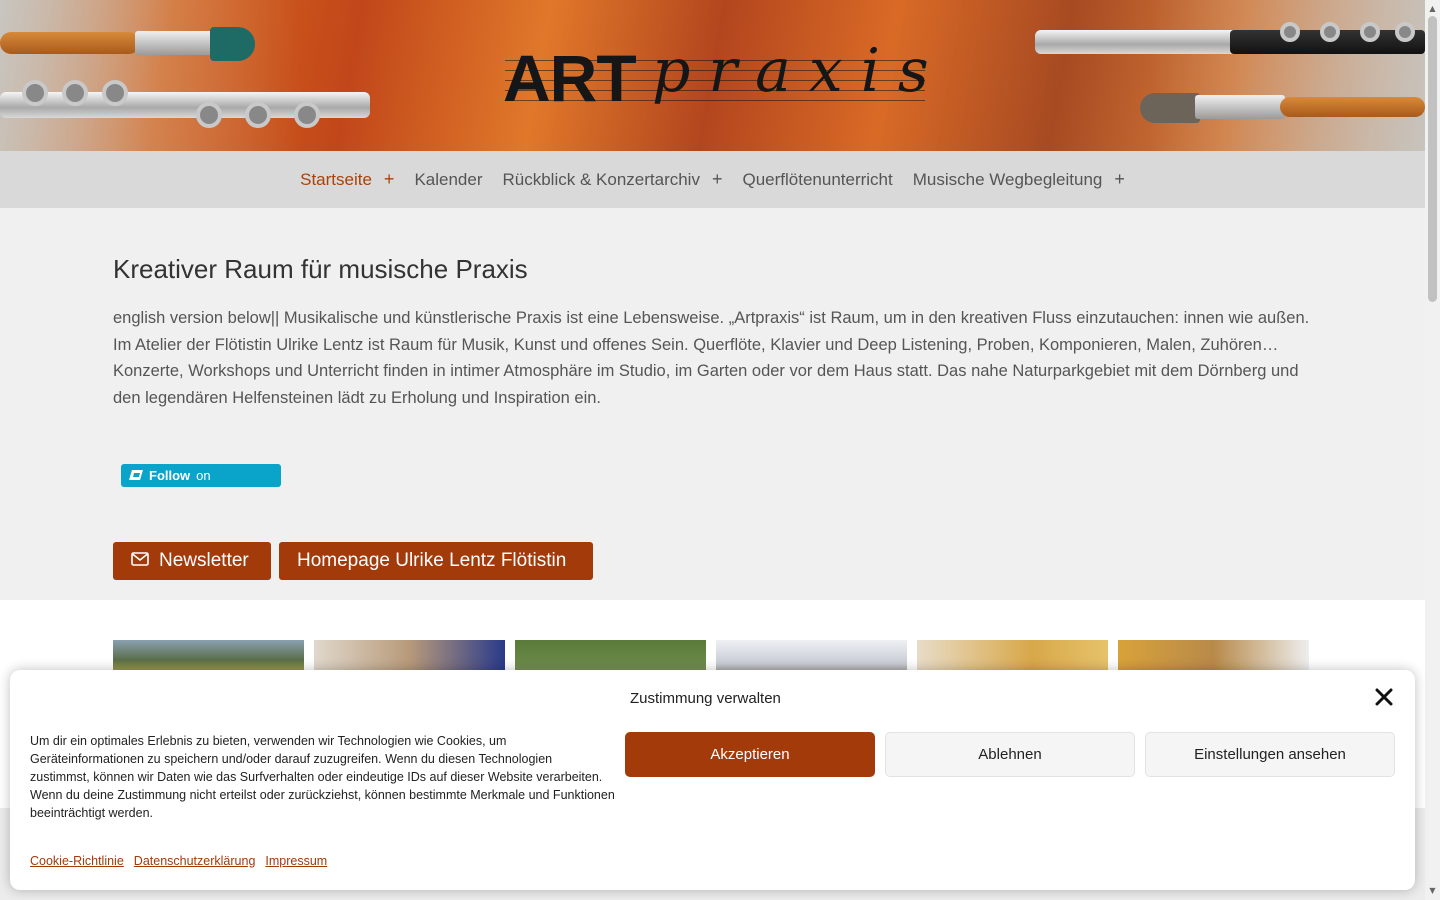  Describe the element at coordinates (77, 861) in the screenshot. I see `cookie-policy-link: Cookie-Richtlinie` at that location.